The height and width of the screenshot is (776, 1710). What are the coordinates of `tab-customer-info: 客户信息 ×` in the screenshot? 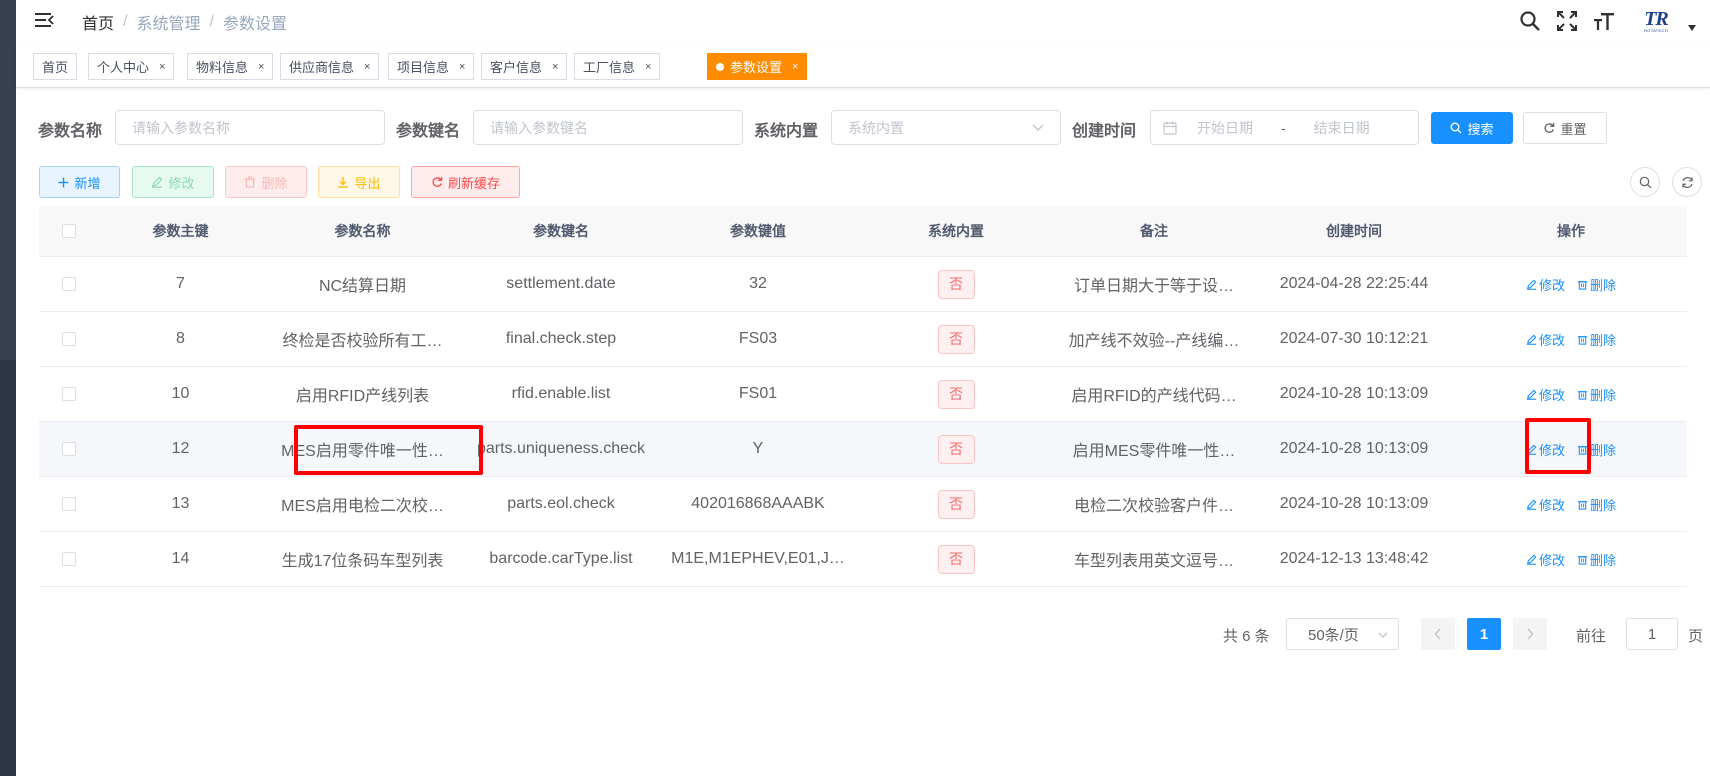 It's located at (524, 66).